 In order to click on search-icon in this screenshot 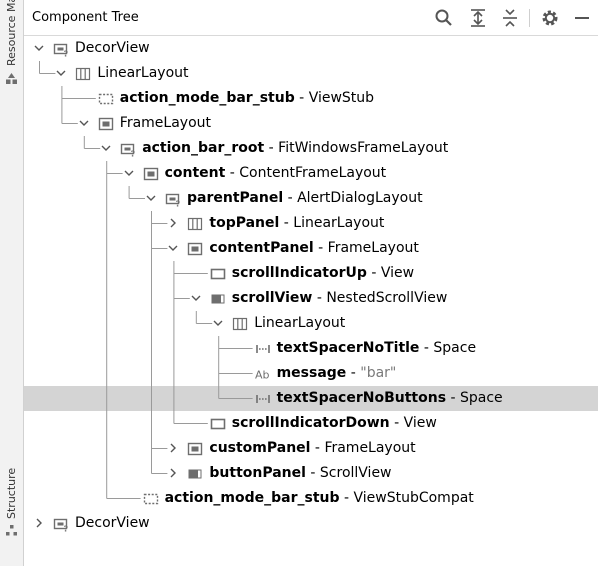, I will do `click(444, 18)`.